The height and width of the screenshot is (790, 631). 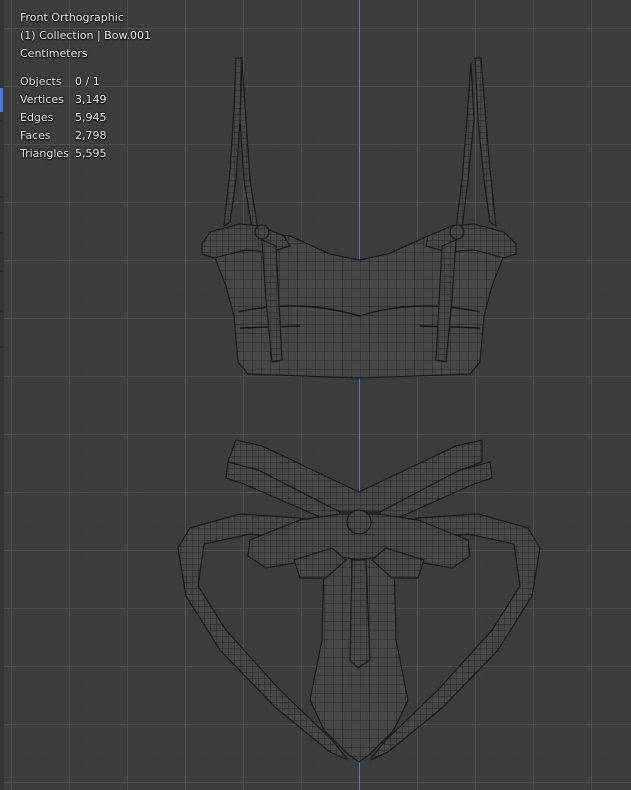 I want to click on stat-label: Edges, so click(x=37, y=117).